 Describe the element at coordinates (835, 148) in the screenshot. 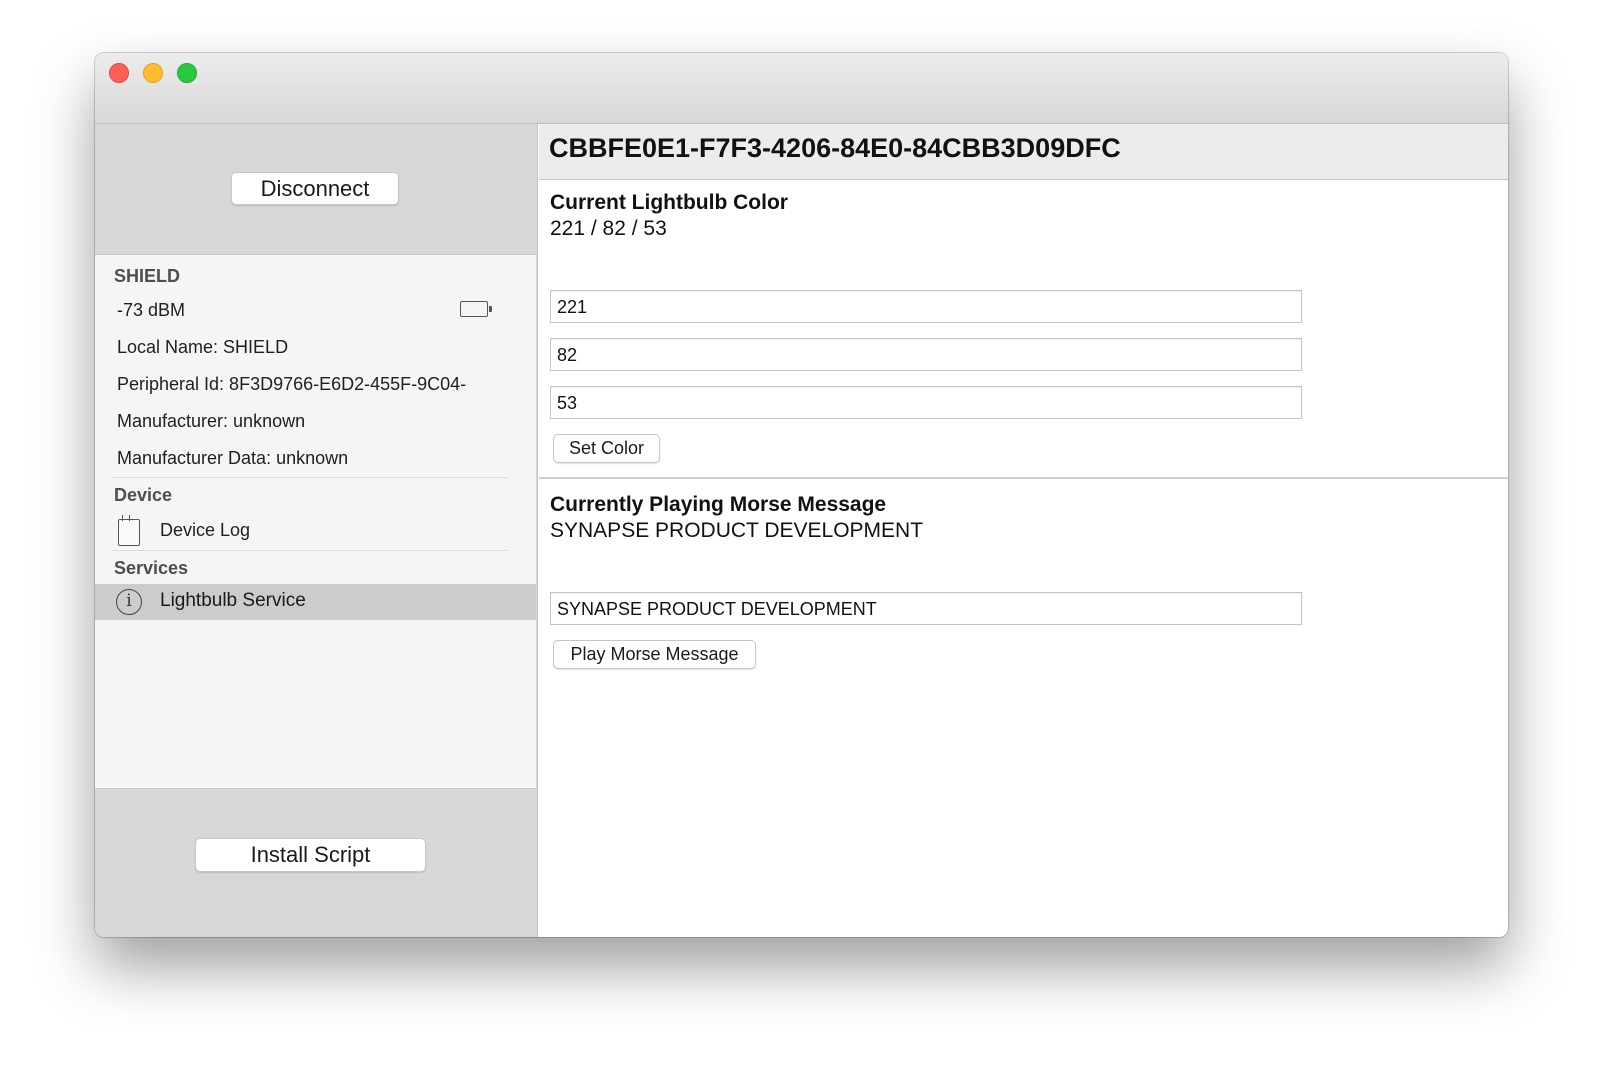

I see `page-title: CBBFE0E1-F7F3-4206-84E0-84CBB3D09DFC` at that location.